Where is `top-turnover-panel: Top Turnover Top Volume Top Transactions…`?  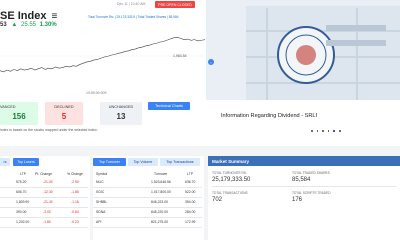 top-turnover-panel: Top Turnover Top Volume Top Transactions… is located at coordinates (148, 198).